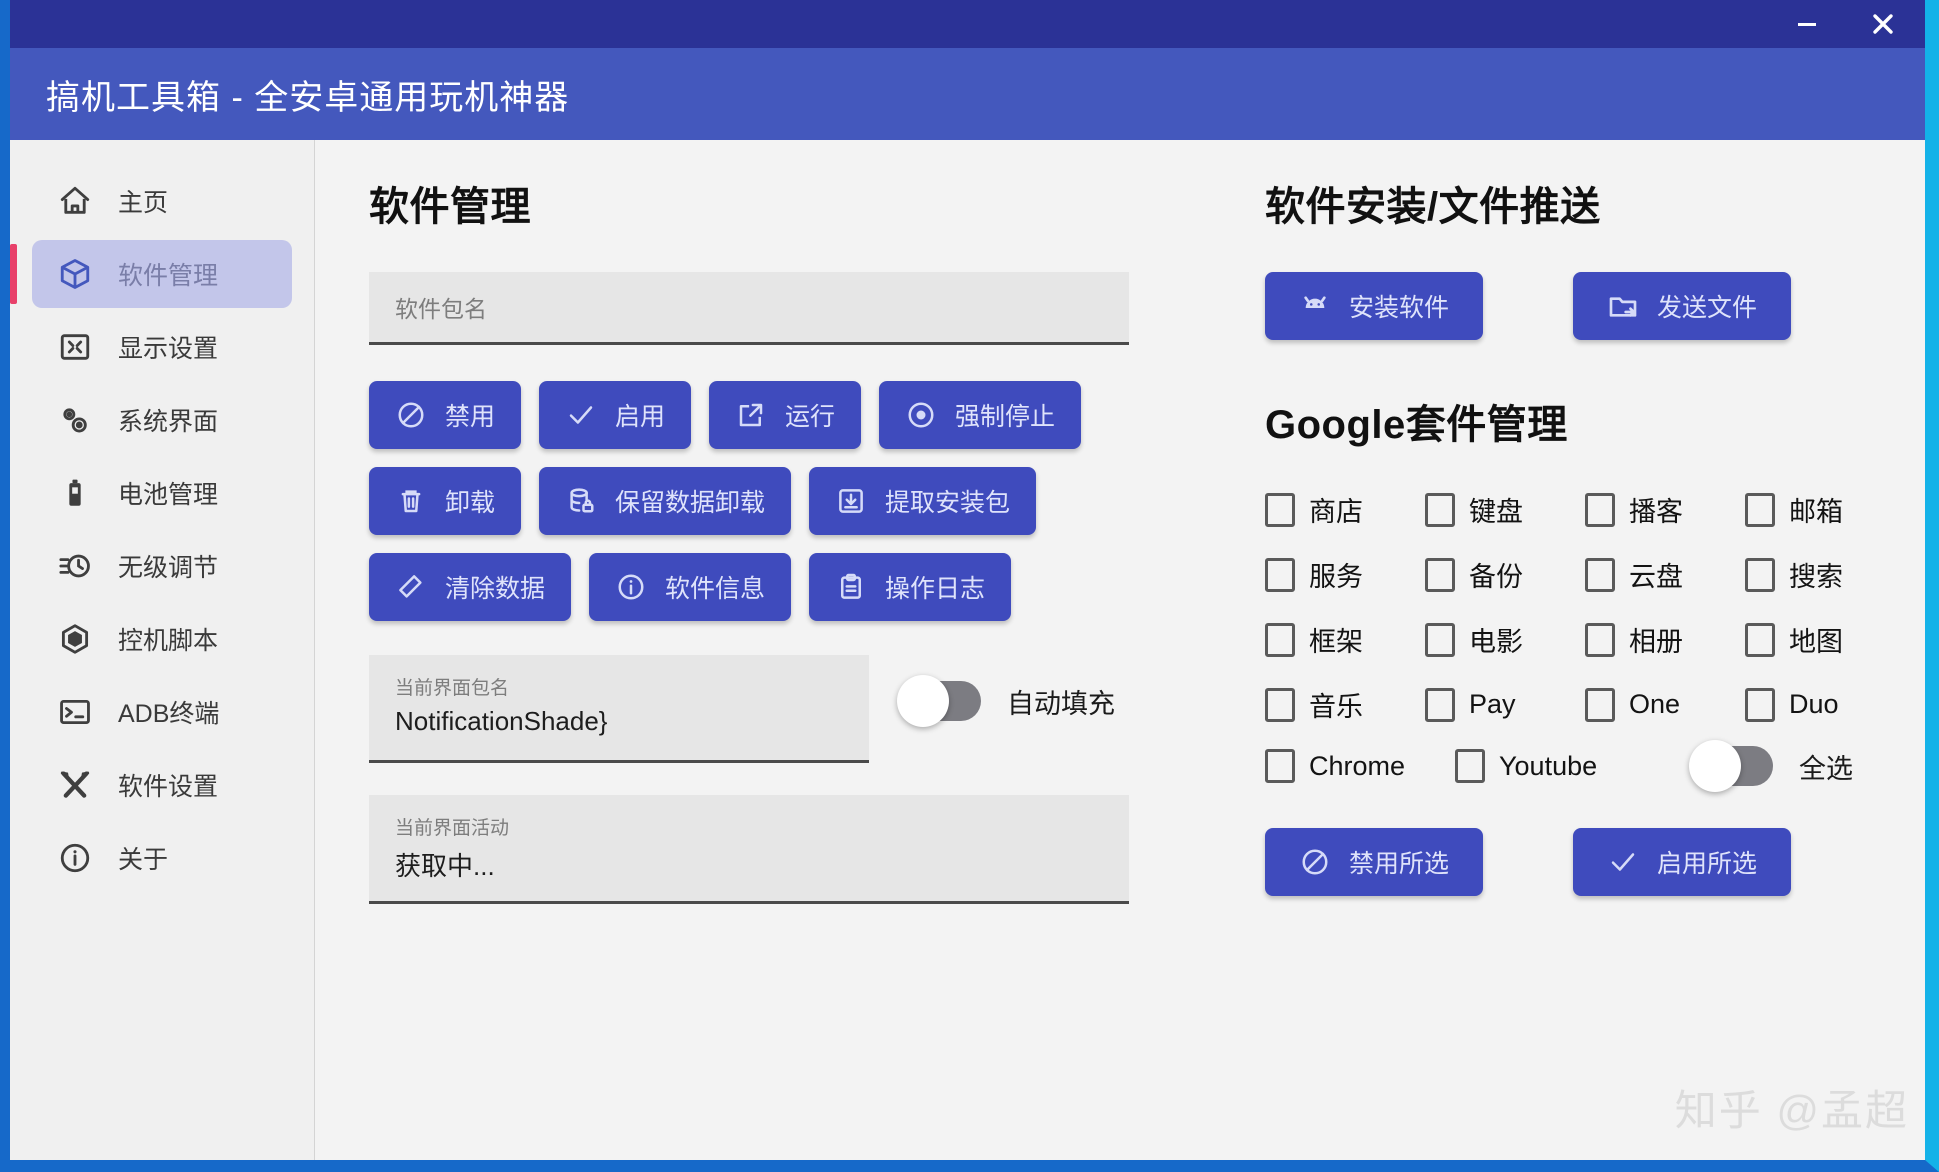 Image resolution: width=1939 pixels, height=1172 pixels. What do you see at coordinates (168, 422) in the screenshot?
I see `sidebar-item-label: 系统界面` at bounding box center [168, 422].